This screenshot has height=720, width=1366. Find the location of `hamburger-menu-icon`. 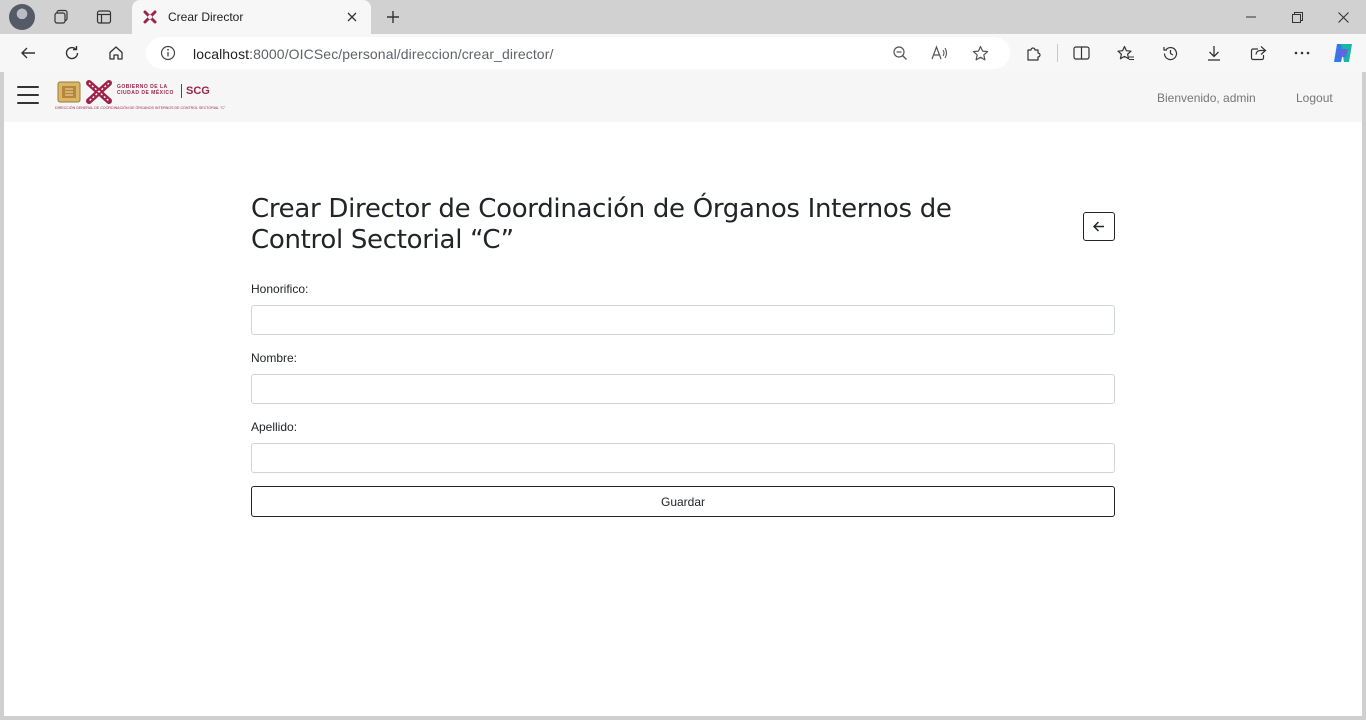

hamburger-menu-icon is located at coordinates (28, 97).